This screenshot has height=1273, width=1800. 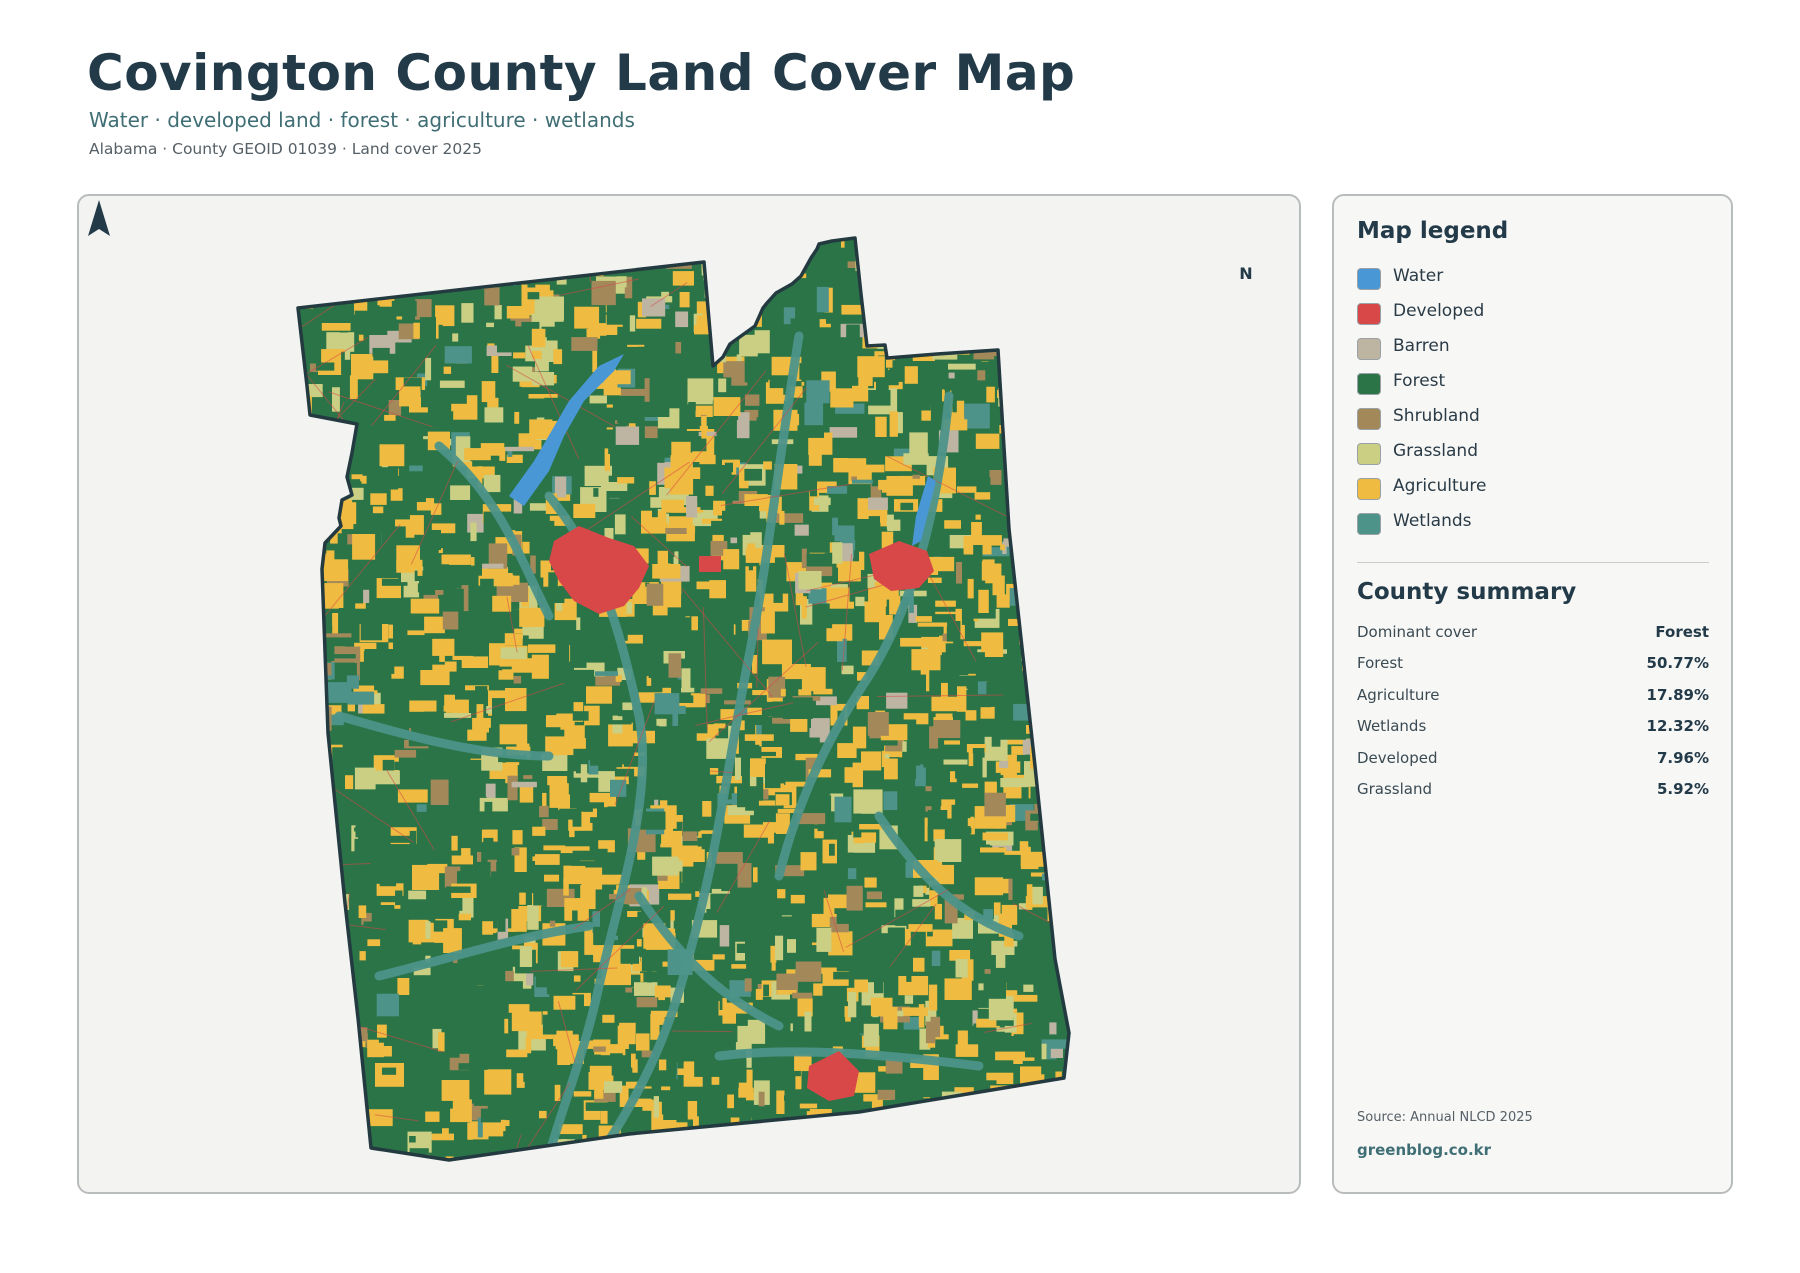 I want to click on legend-label: Shrubland, so click(x=1436, y=416).